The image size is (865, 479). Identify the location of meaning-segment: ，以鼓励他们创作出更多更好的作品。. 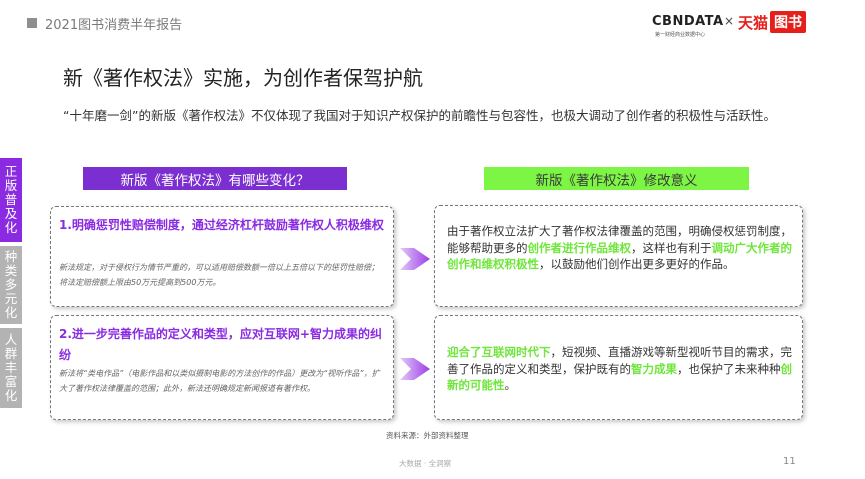
(637, 264).